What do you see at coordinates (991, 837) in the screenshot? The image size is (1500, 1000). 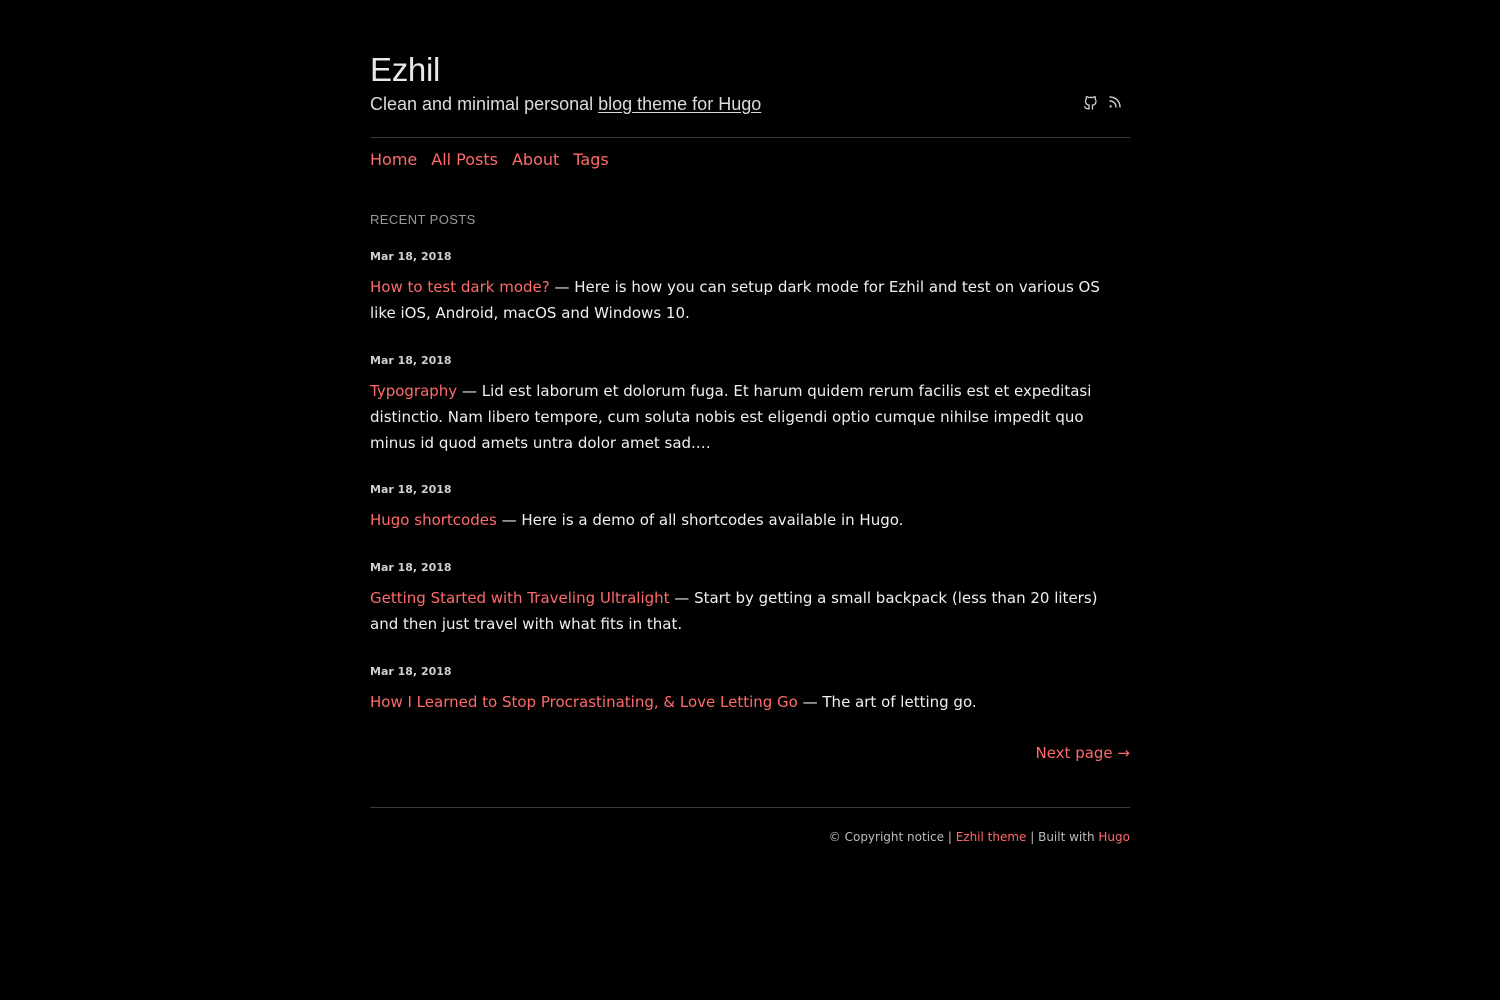 I see `ezhil-theme-link: Ezhil theme` at bounding box center [991, 837].